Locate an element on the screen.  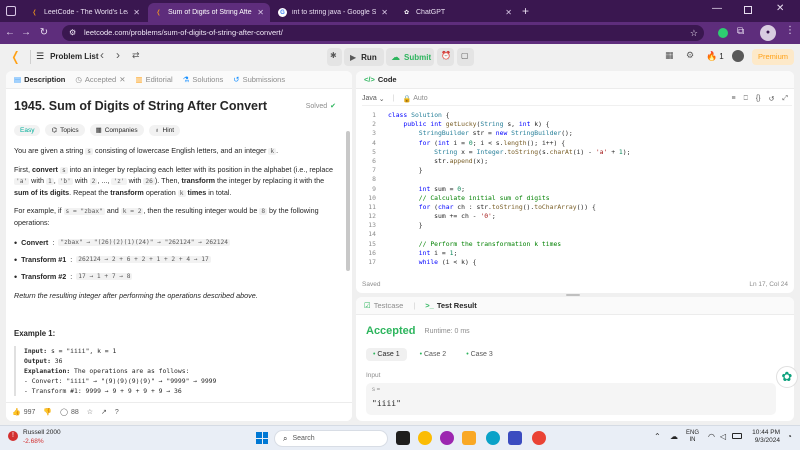
volume-icon: ◁ is located at coordinates (723, 436).